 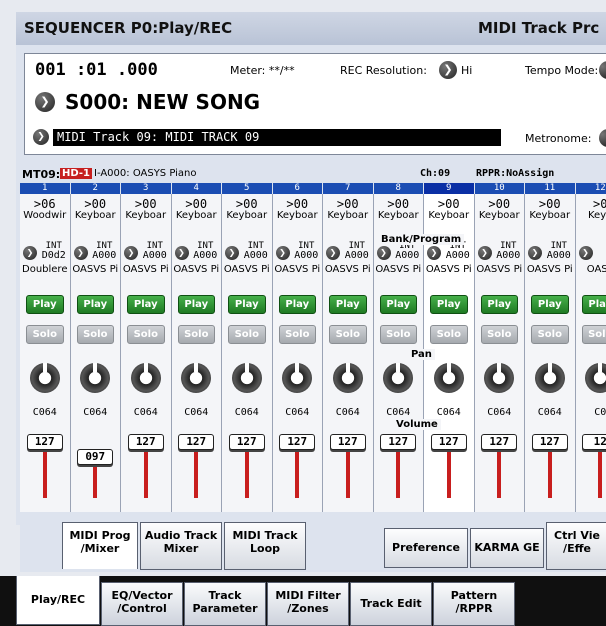 What do you see at coordinates (54, 256) in the screenshot?
I see `program-number: D0d2` at bounding box center [54, 256].